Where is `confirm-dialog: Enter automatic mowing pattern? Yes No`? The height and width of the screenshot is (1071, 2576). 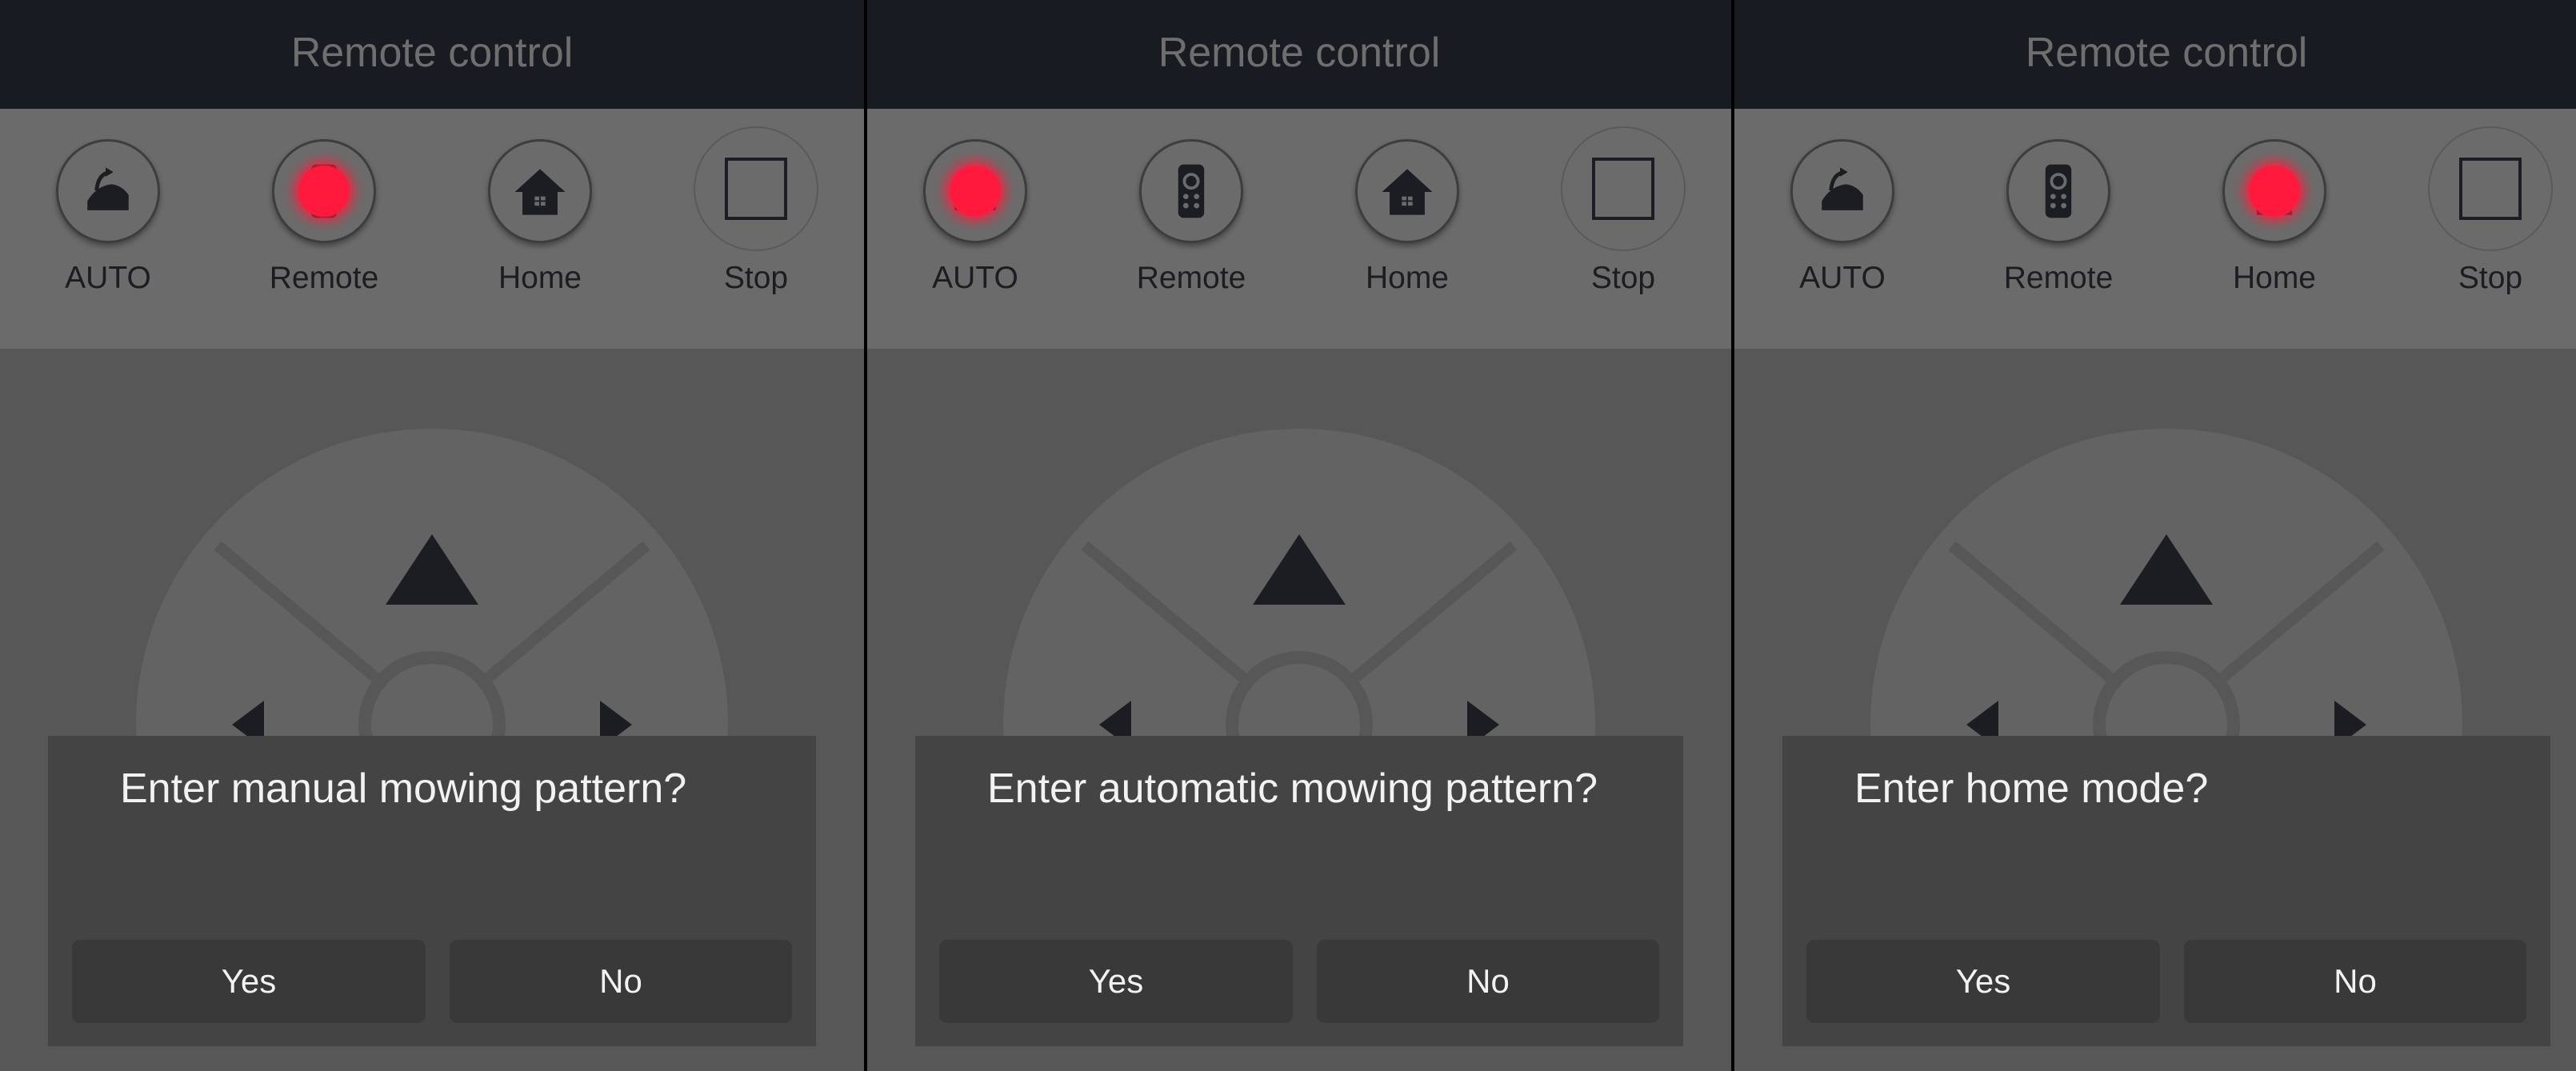
confirm-dialog: Enter automatic mowing pattern? Yes No is located at coordinates (1299, 891).